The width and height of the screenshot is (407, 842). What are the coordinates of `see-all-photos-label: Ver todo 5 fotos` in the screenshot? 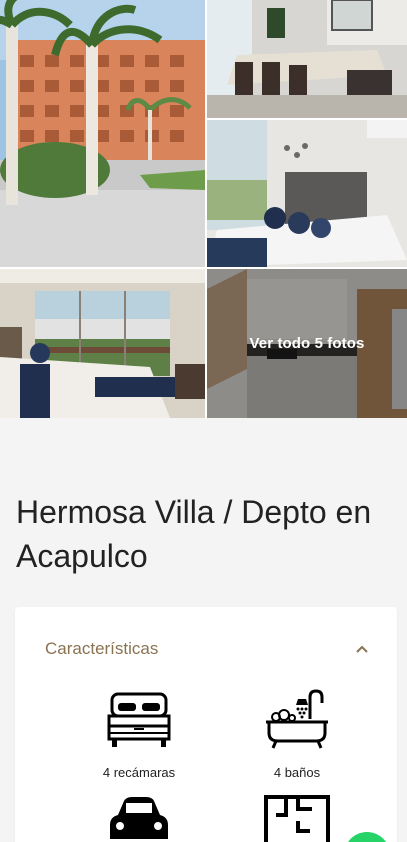 It's located at (307, 343).